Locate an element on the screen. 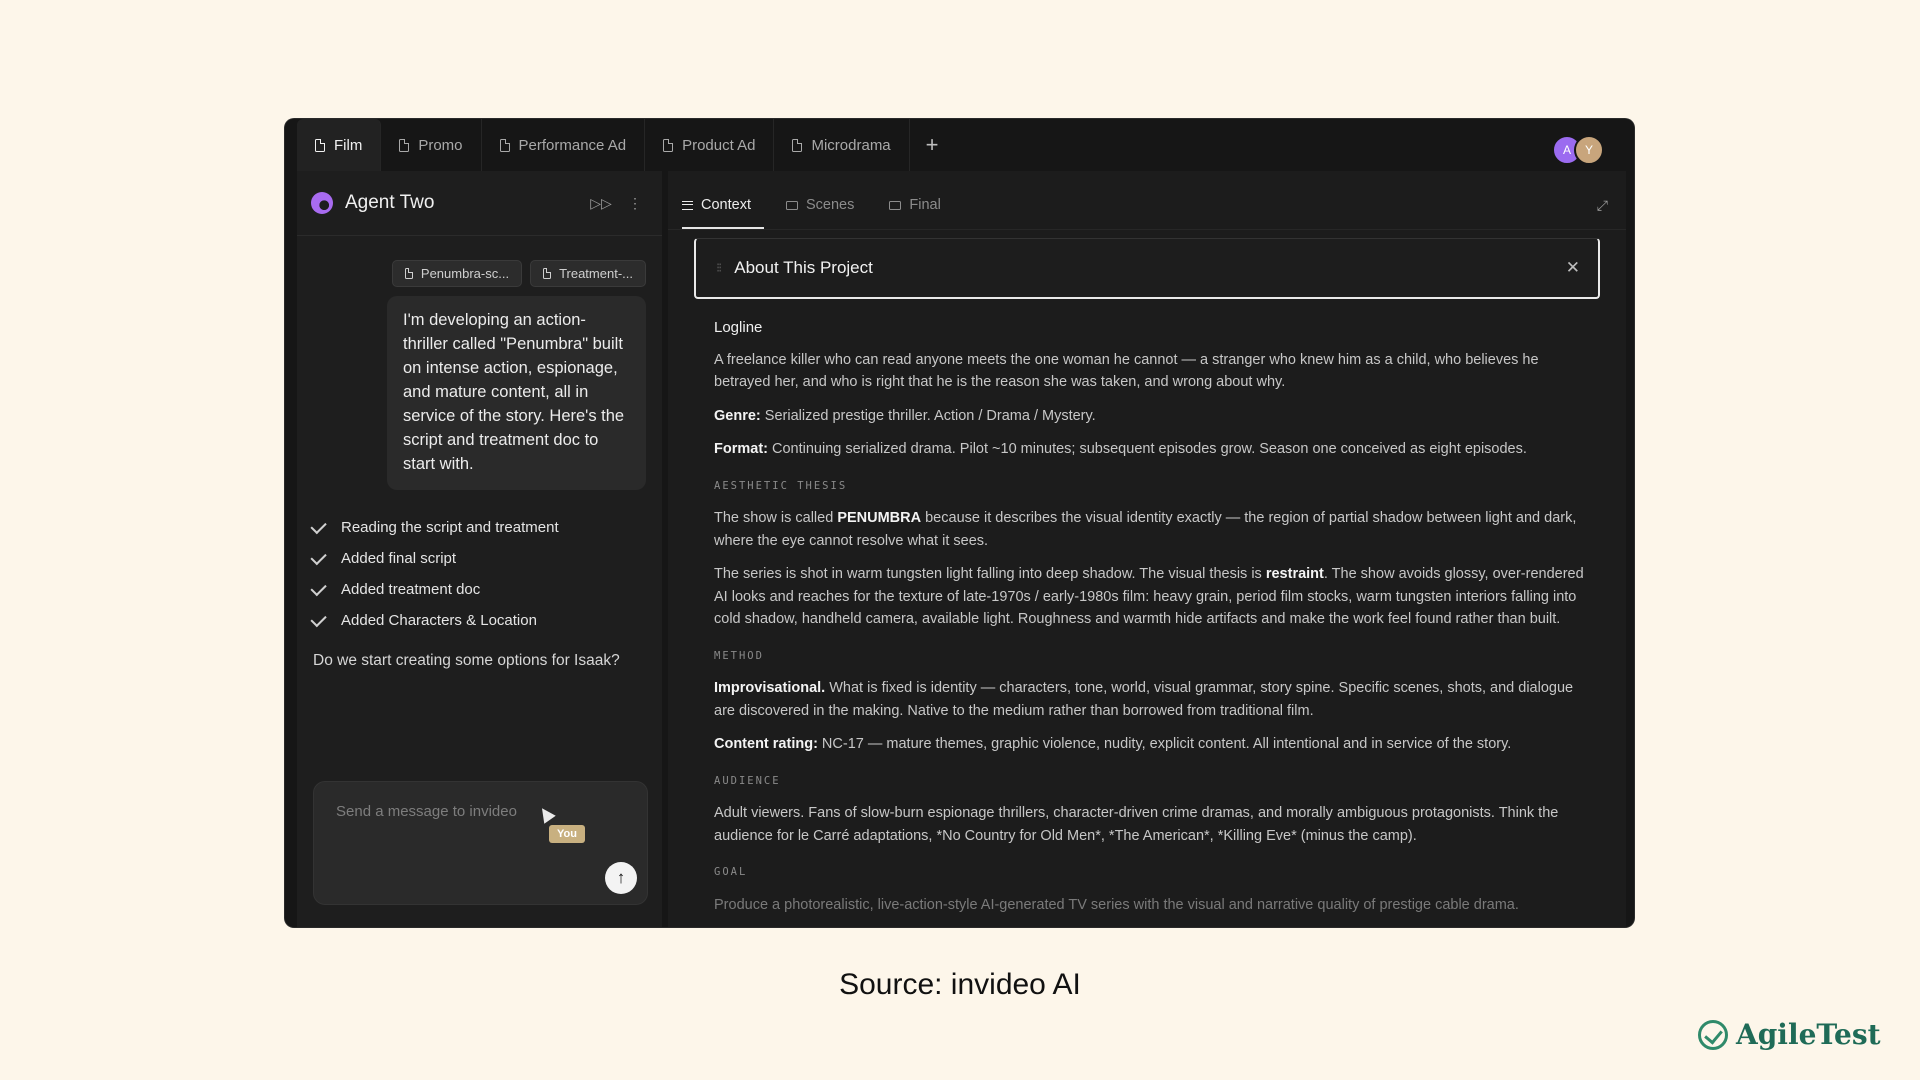 The width and height of the screenshot is (1920, 1080). section-label-method: METHOD is located at coordinates (739, 655).